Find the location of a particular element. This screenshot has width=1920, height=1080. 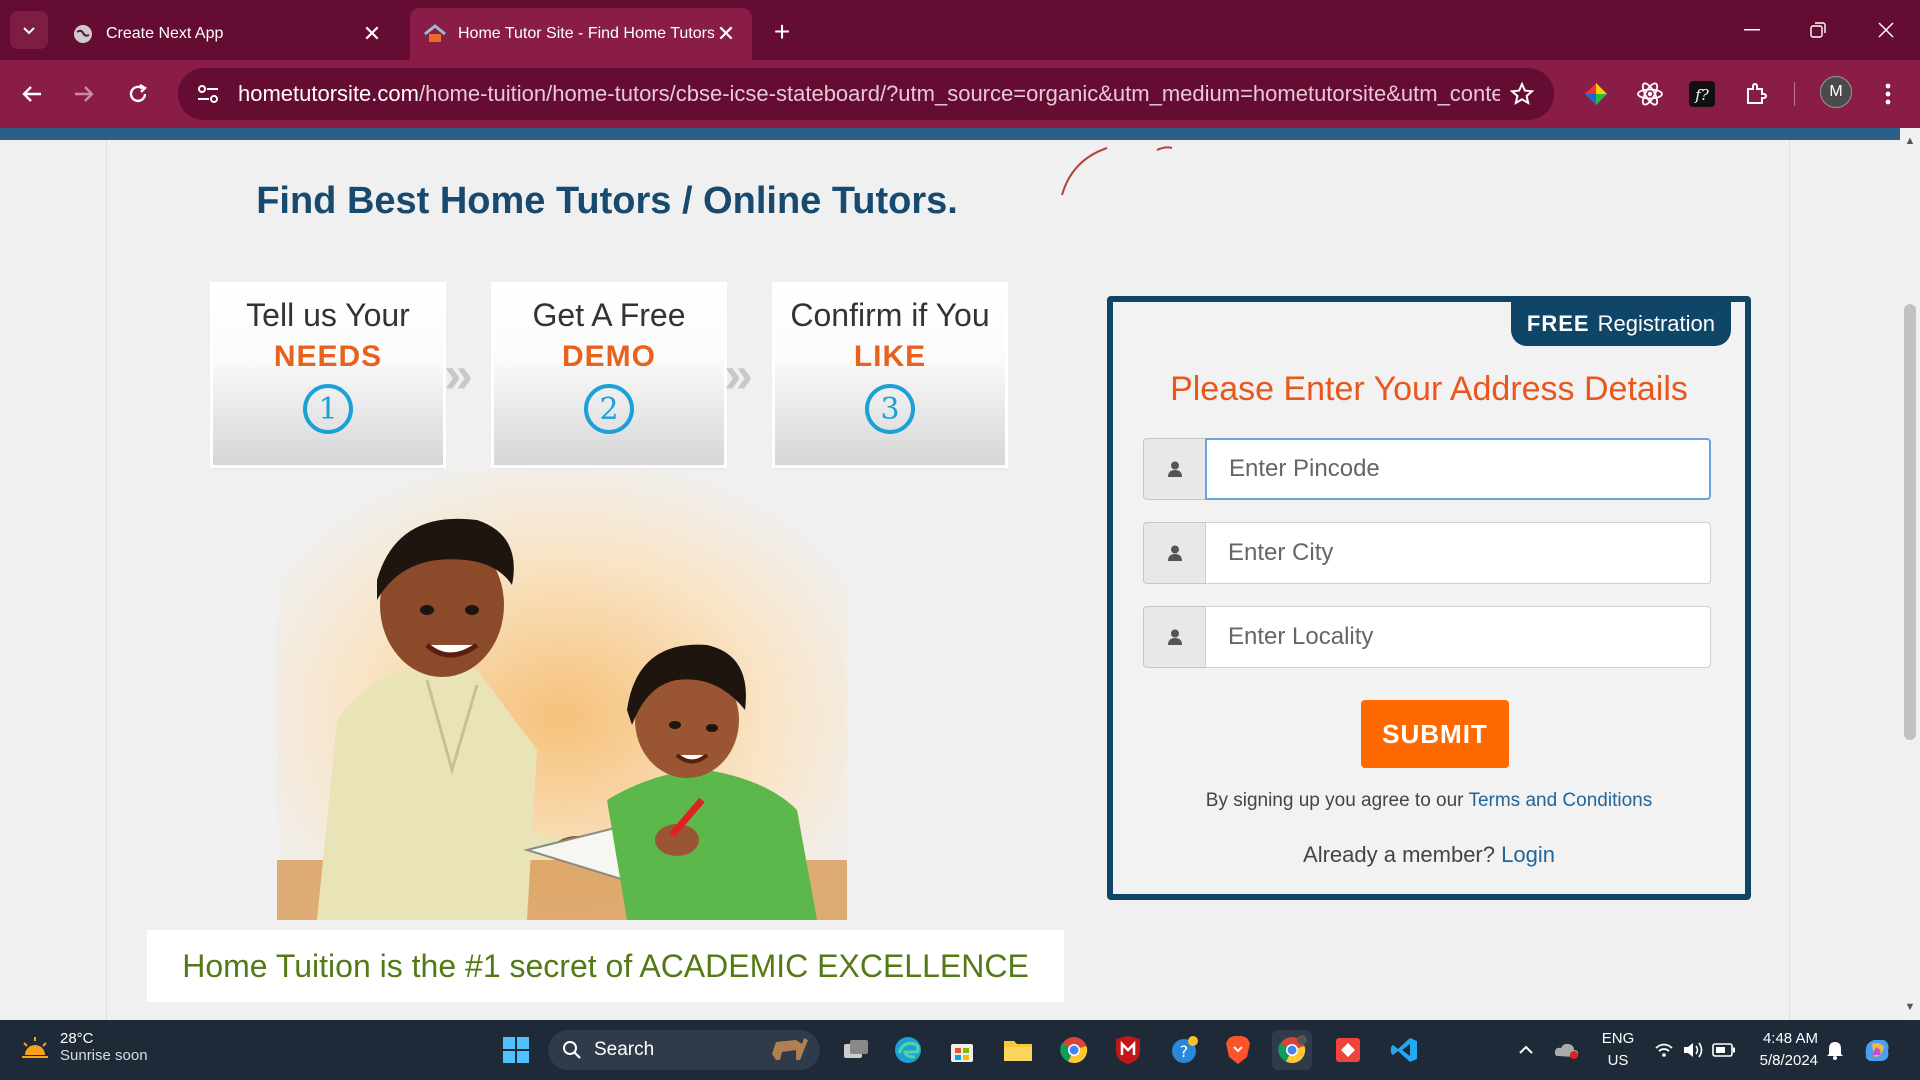

minimize-icon is located at coordinates (1752, 30).